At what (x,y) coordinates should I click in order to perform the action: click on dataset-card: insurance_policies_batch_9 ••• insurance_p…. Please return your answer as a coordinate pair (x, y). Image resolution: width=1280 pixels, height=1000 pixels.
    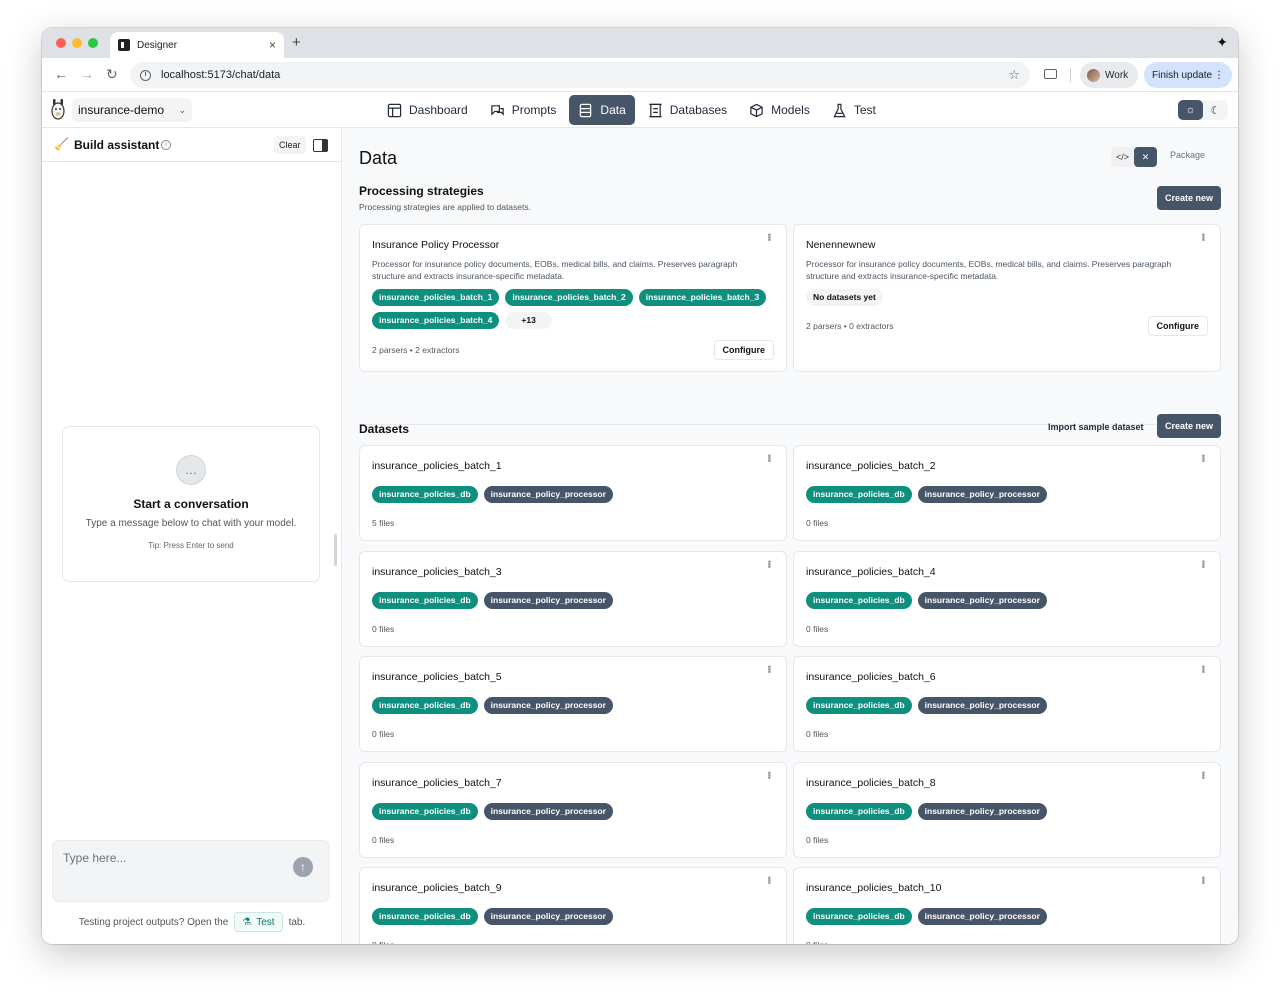
    Looking at the image, I should click on (573, 905).